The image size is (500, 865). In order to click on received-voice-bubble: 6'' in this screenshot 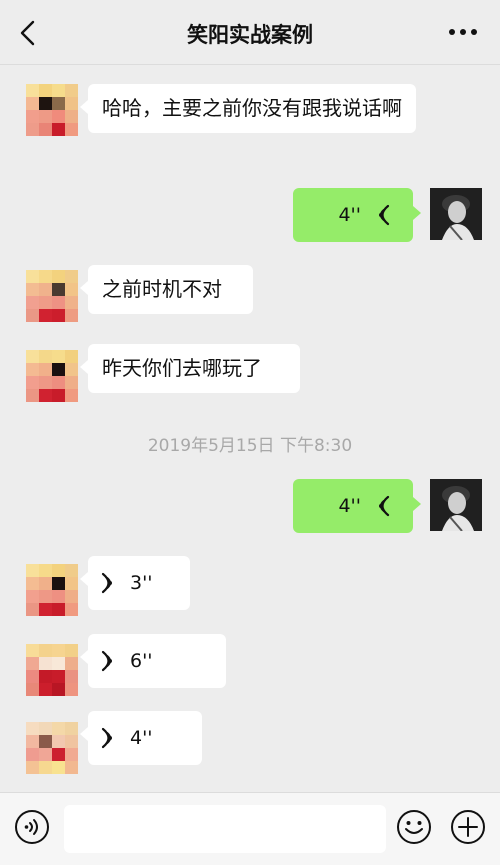, I will do `click(153, 661)`.